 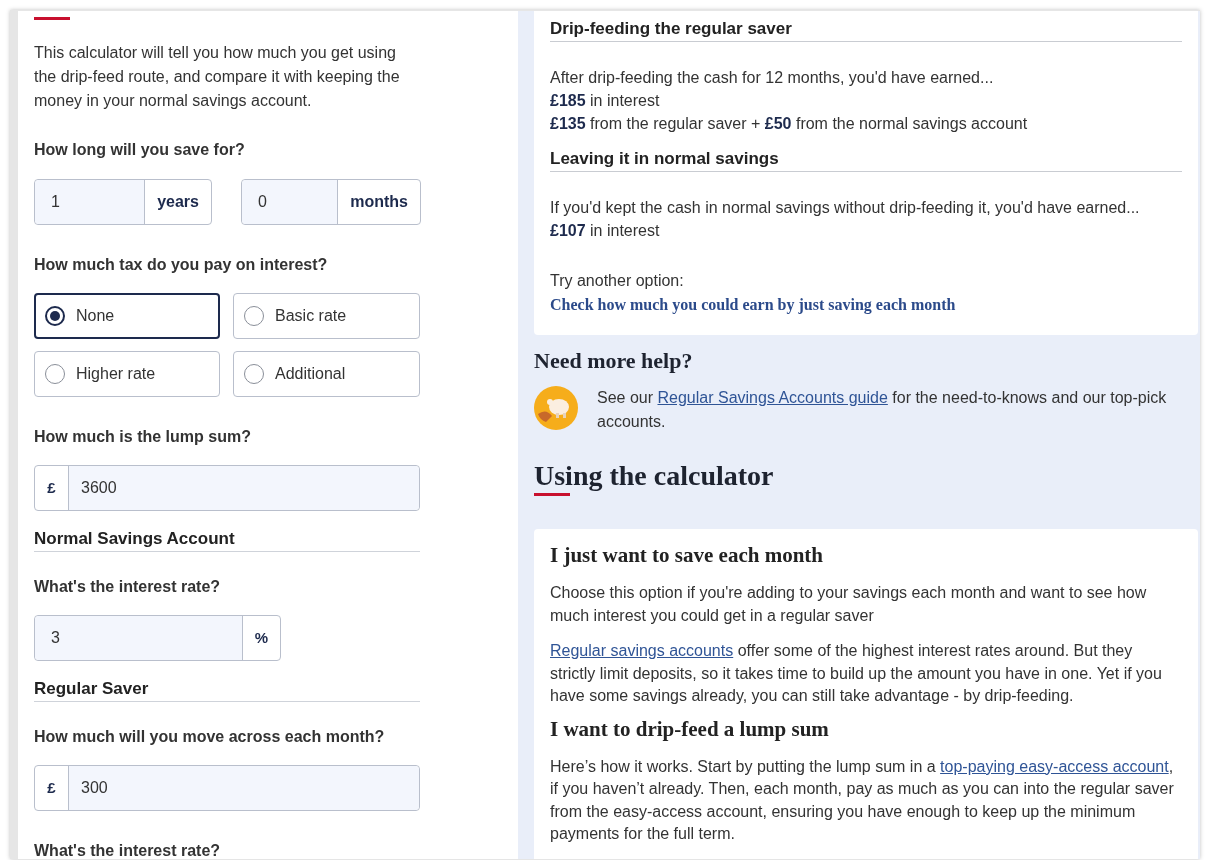 I want to click on piggy-bank-icon, so click(x=556, y=408).